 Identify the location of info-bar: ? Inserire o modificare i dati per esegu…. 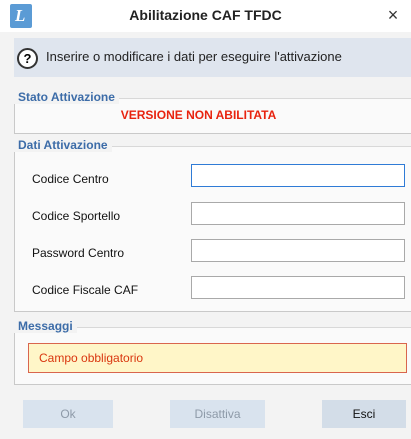
(212, 57).